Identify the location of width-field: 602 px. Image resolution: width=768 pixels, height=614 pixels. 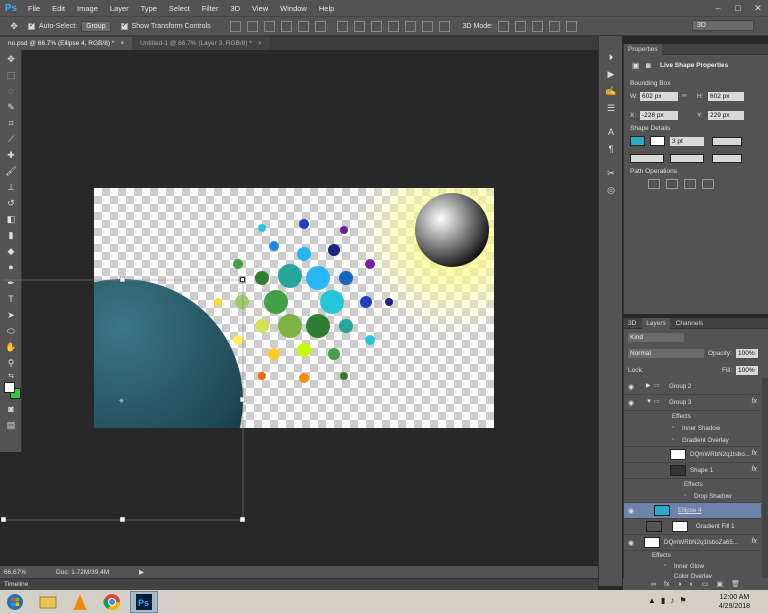
(659, 96).